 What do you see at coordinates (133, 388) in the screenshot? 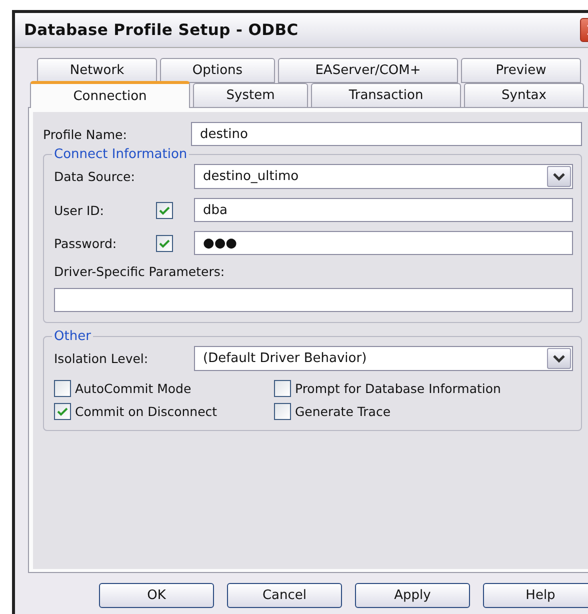
I see `checkbox-label: AutoCommit Mode` at bounding box center [133, 388].